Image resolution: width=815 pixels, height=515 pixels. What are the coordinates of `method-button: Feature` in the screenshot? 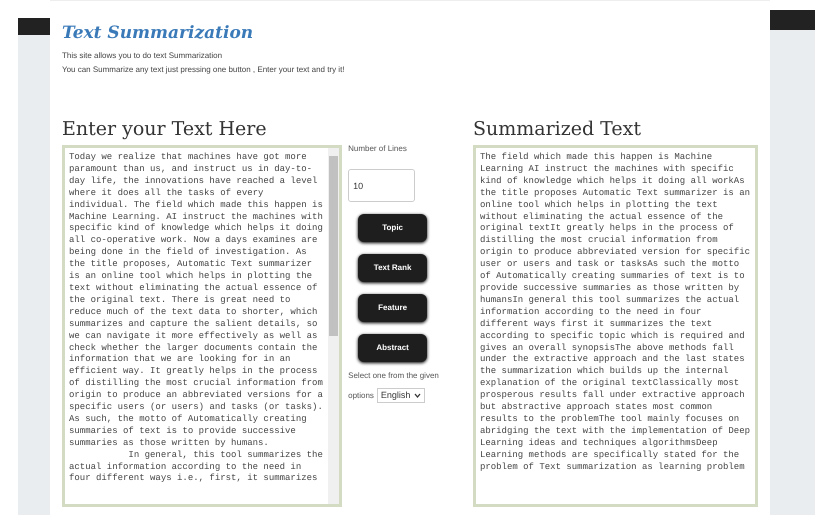 It's located at (393, 308).